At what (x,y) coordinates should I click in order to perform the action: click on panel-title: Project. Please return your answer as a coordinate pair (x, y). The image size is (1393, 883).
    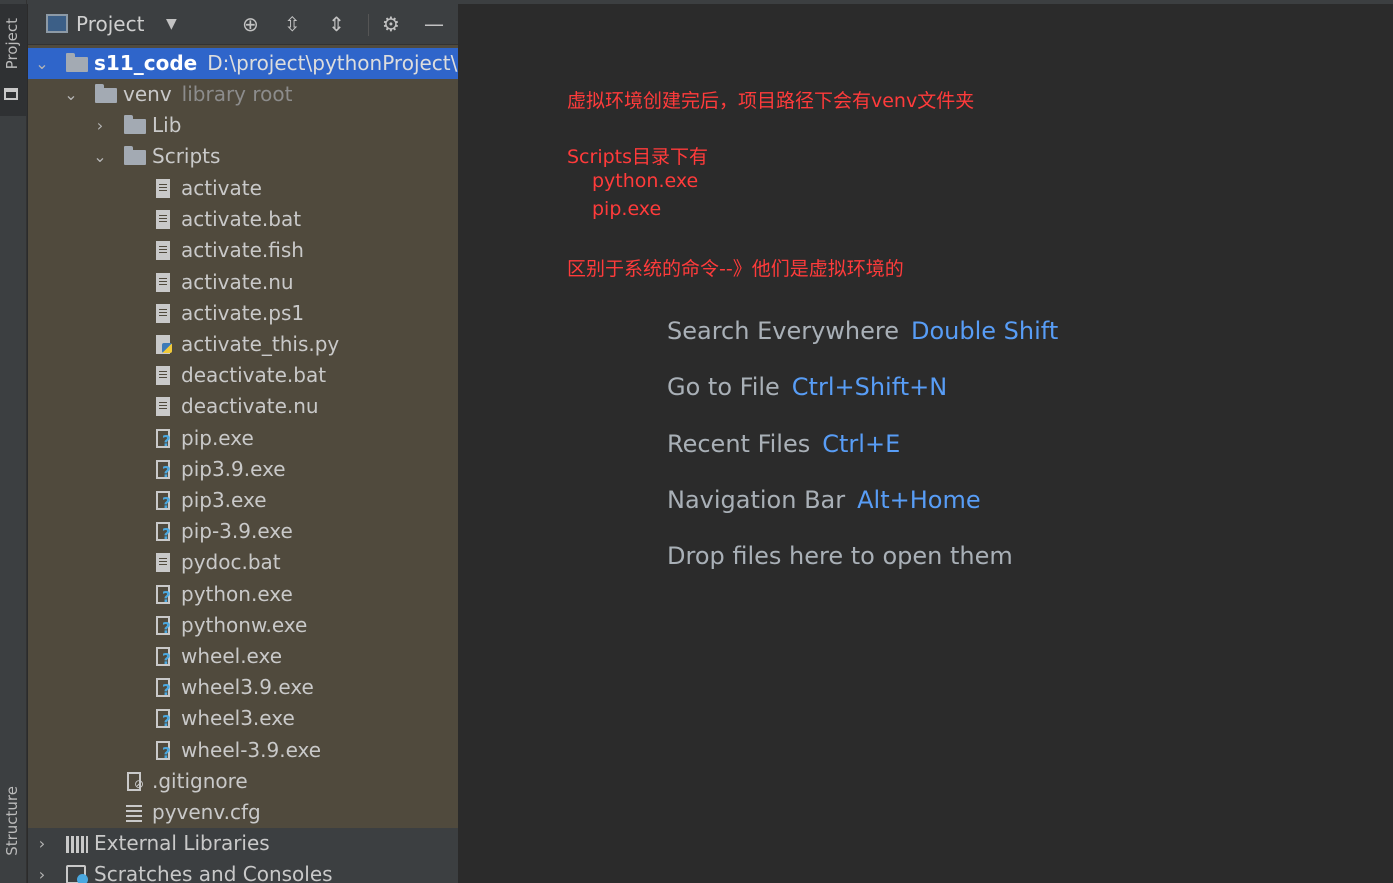
    Looking at the image, I should click on (110, 24).